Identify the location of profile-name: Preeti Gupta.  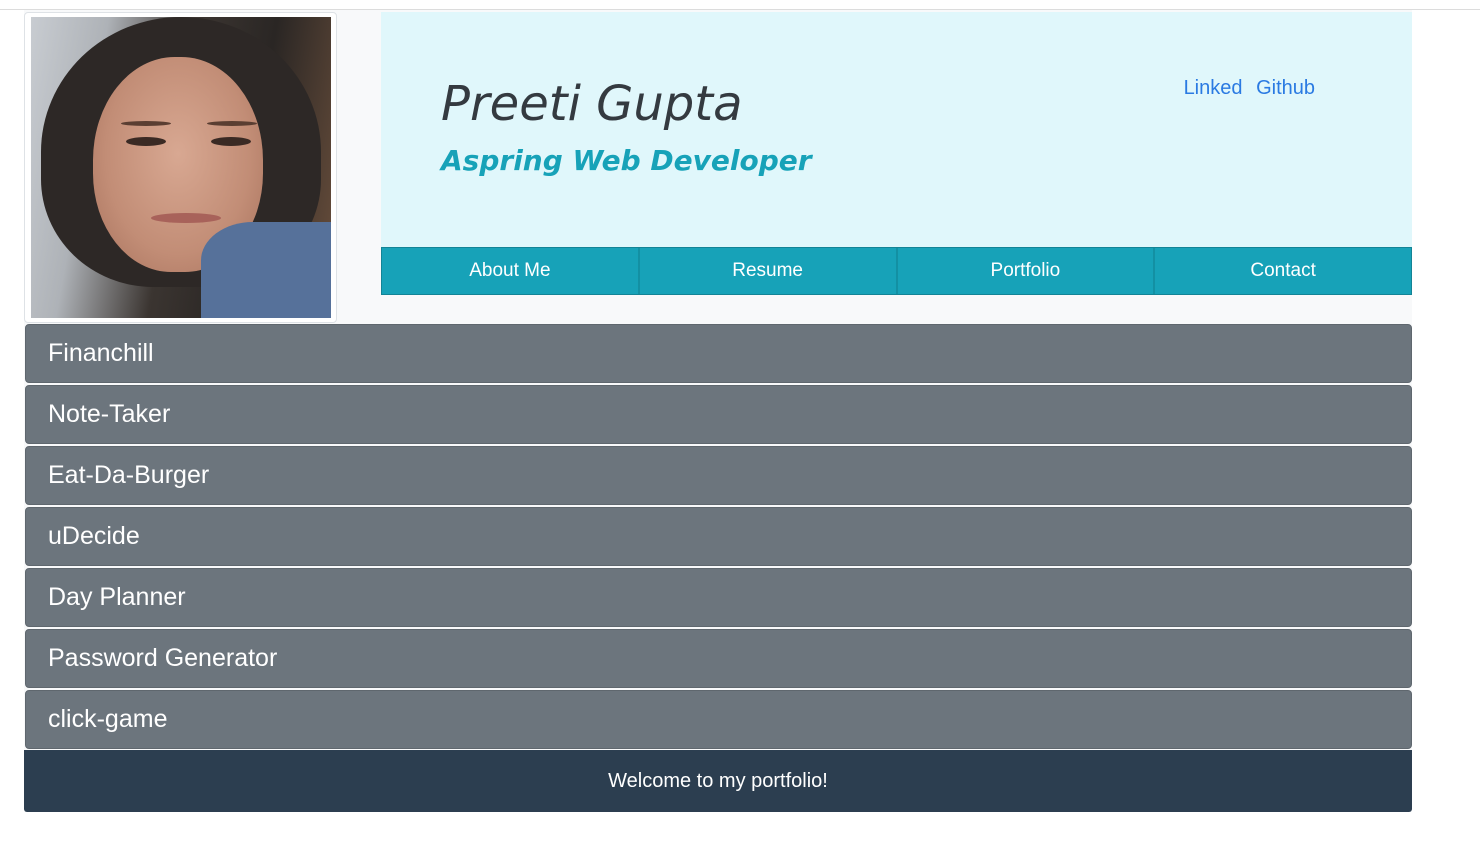
(592, 104).